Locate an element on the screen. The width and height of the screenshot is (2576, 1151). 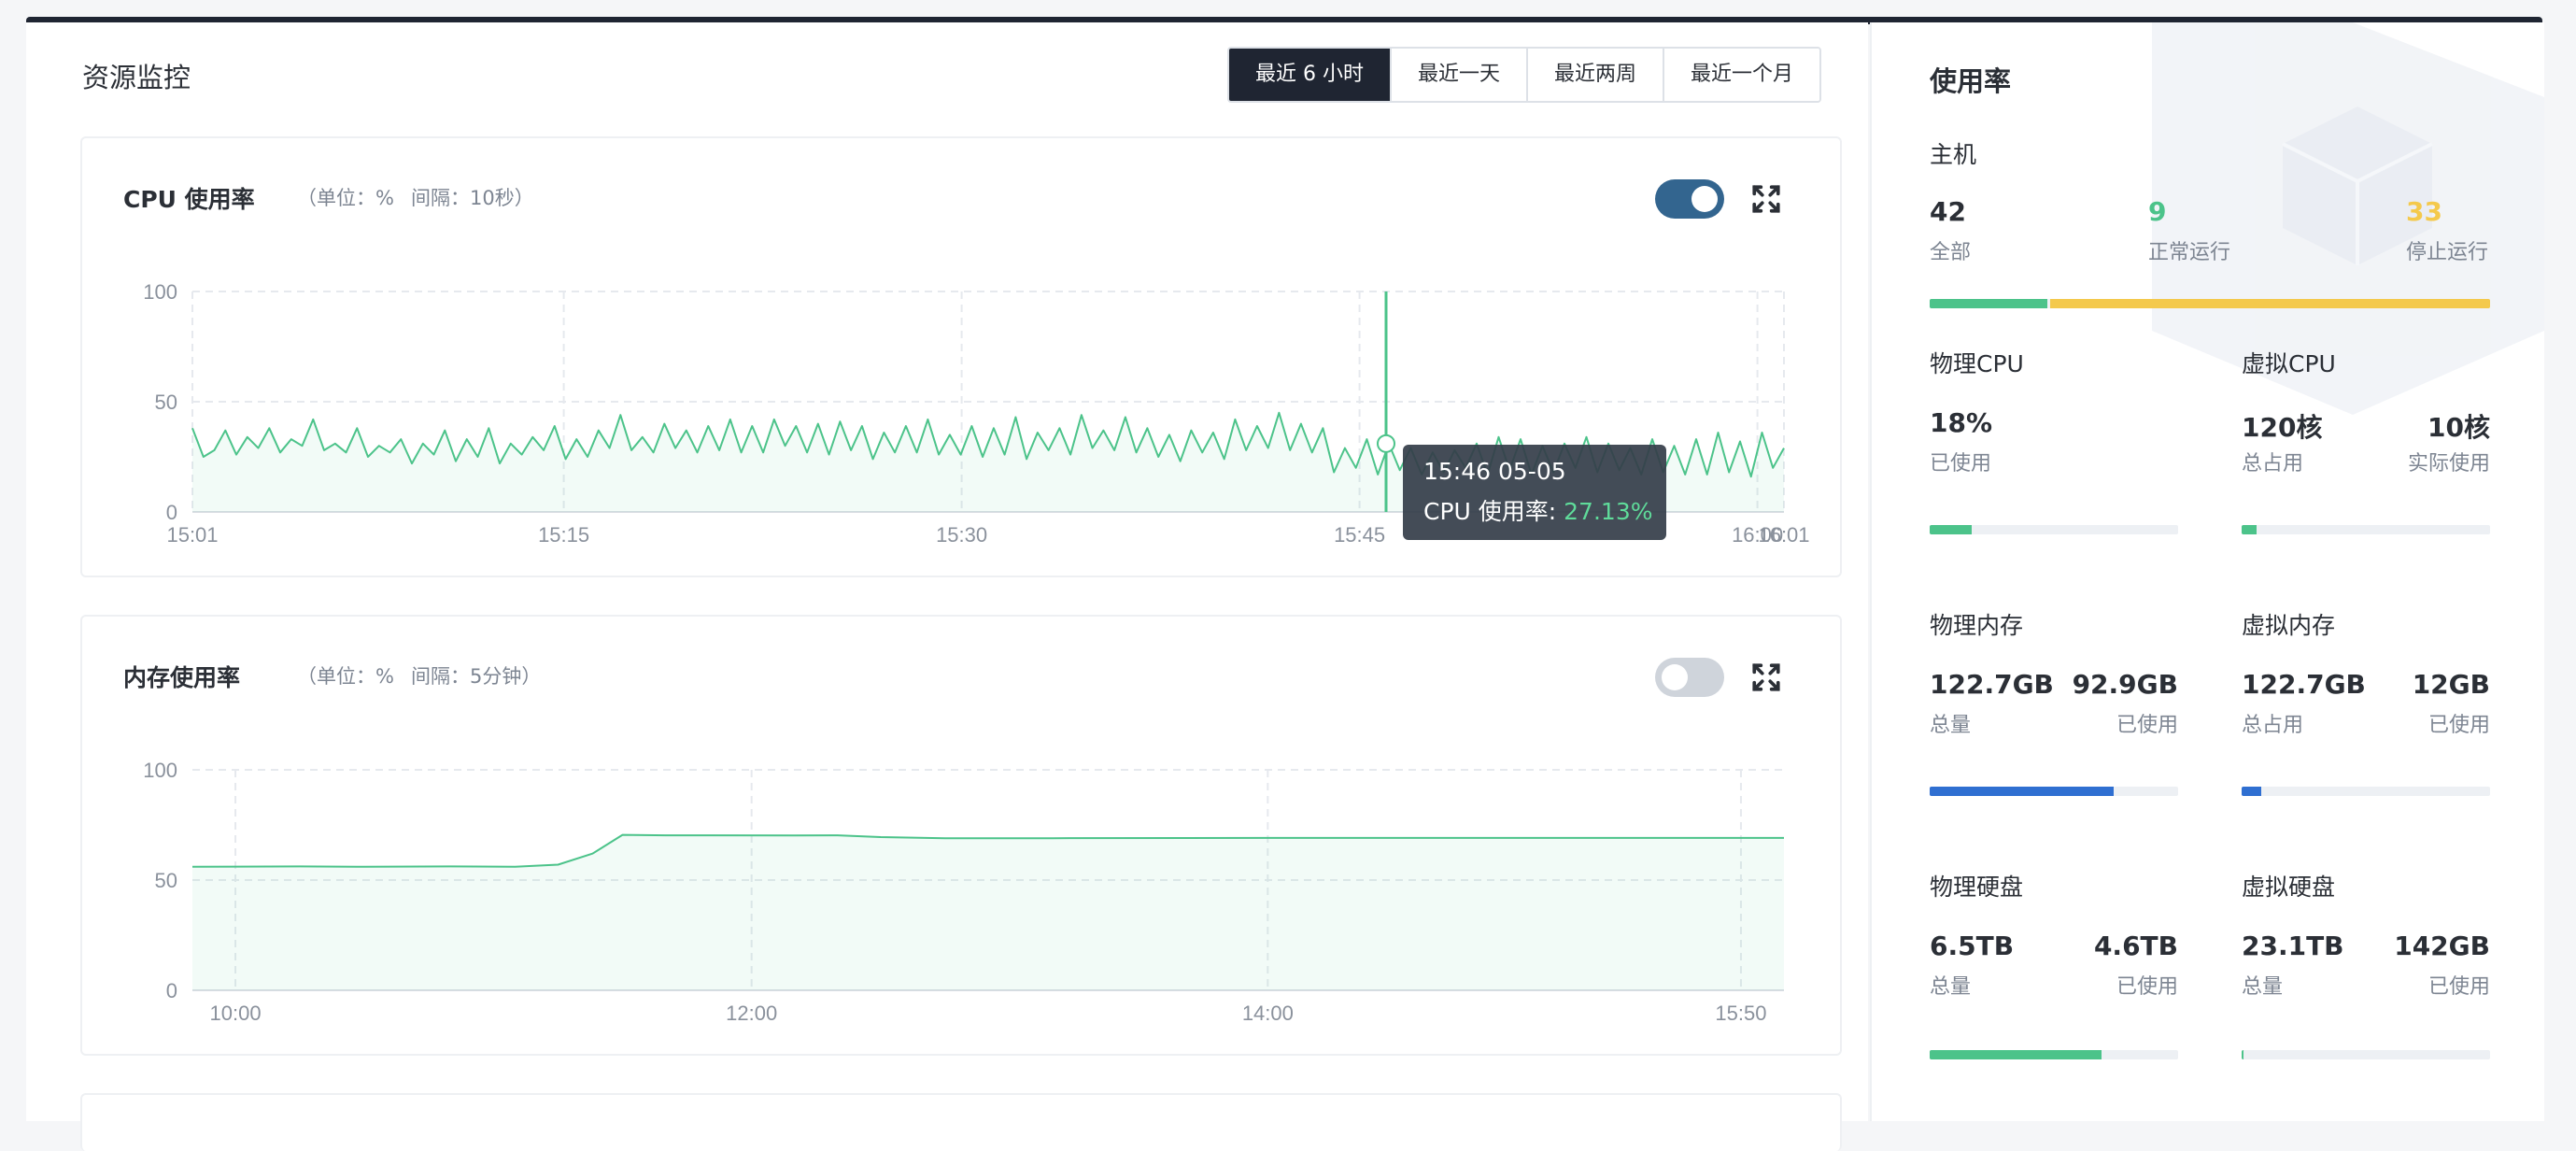
hosts-running-fill is located at coordinates (1988, 303).